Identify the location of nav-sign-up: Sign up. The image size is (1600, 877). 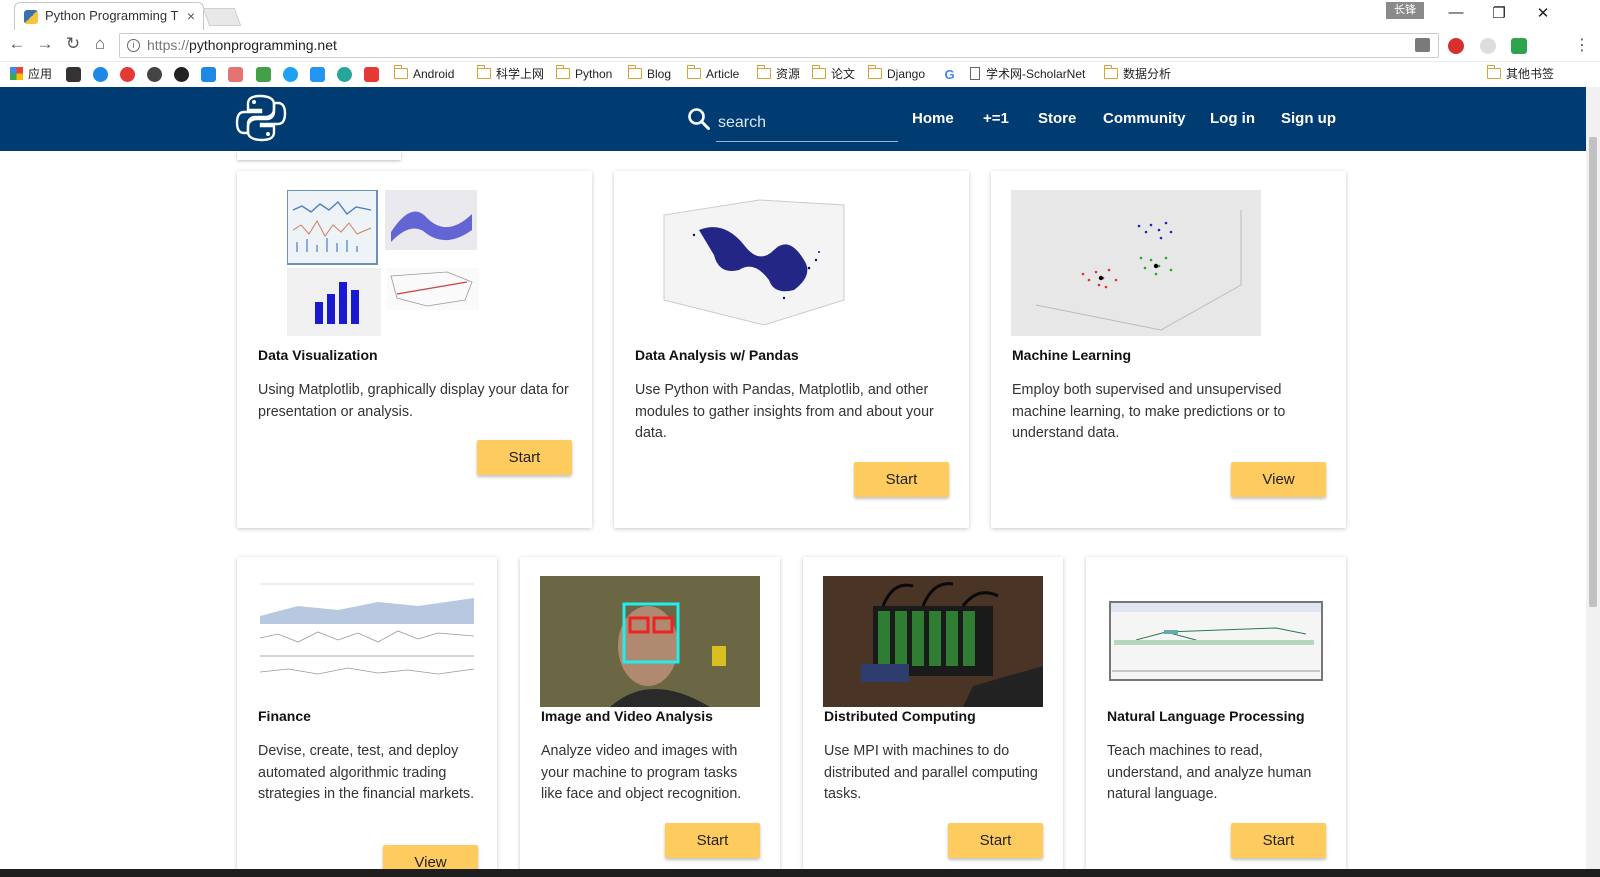
(1308, 118).